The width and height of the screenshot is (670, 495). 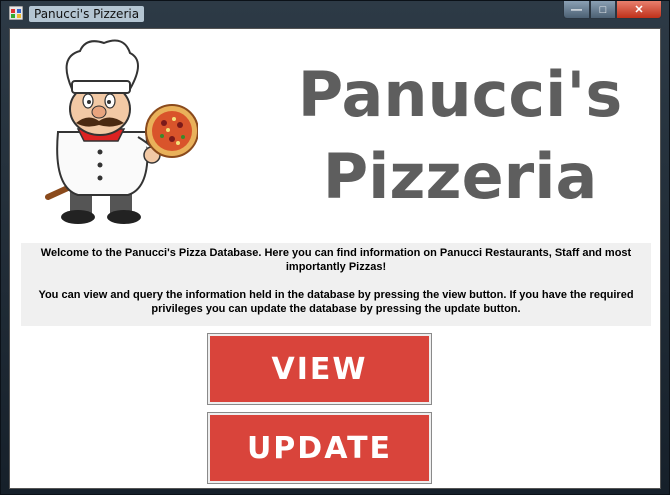 What do you see at coordinates (319, 448) in the screenshot?
I see `update-button: UPDATE` at bounding box center [319, 448].